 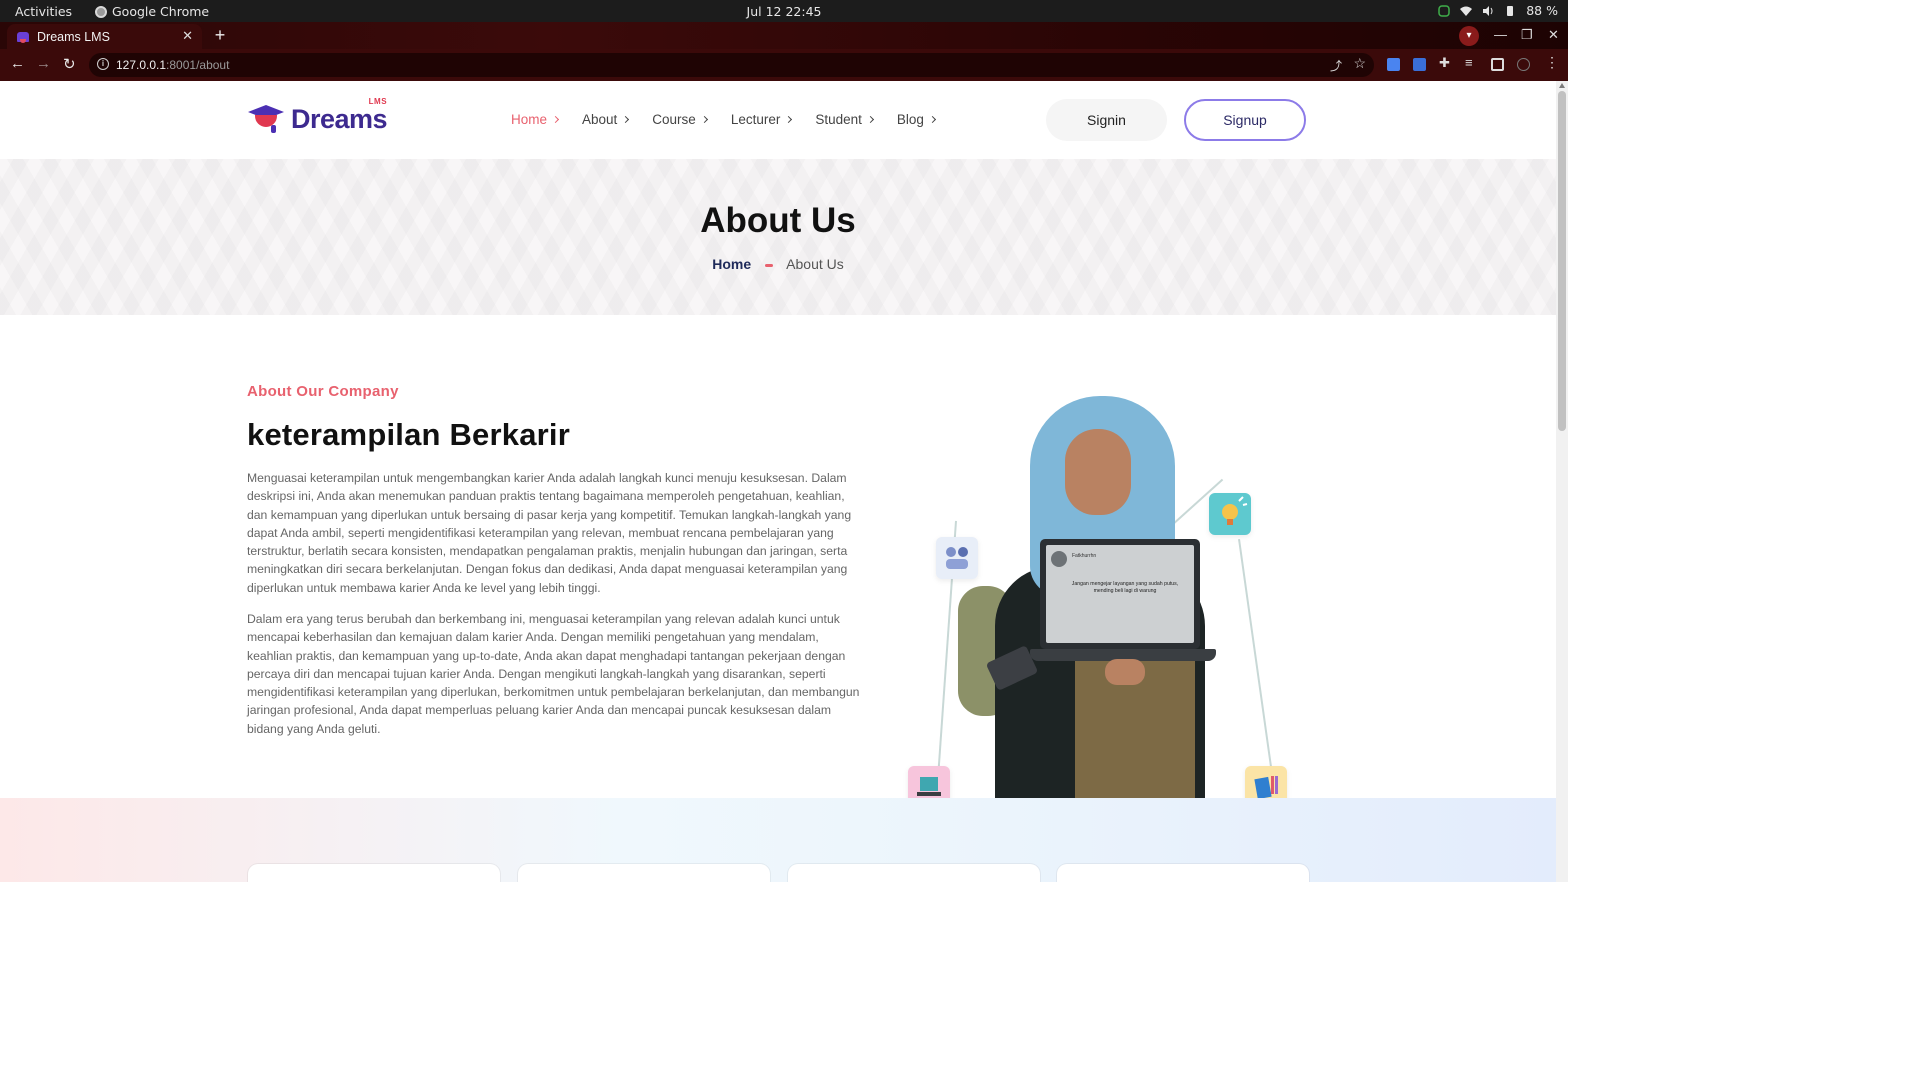 I want to click on nav-blog: Blog, so click(x=916, y=119).